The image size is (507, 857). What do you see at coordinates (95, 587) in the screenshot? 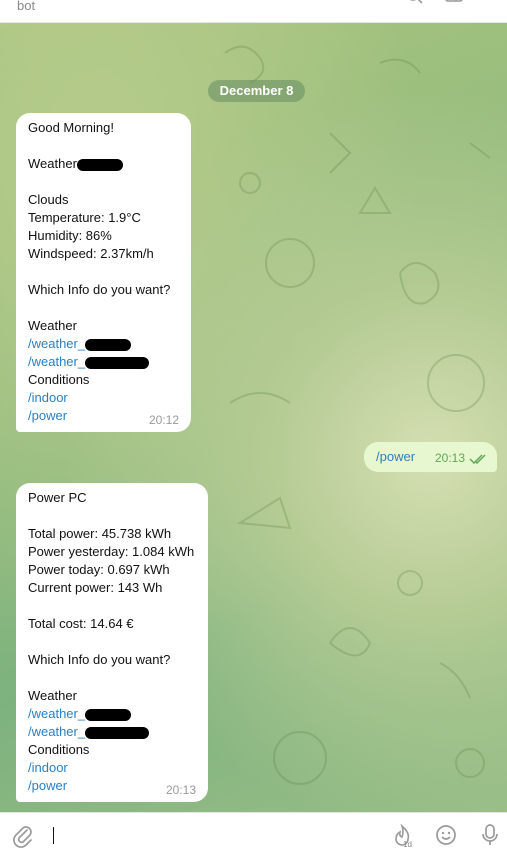
I see `message-line: Current power: 143 Wh` at bounding box center [95, 587].